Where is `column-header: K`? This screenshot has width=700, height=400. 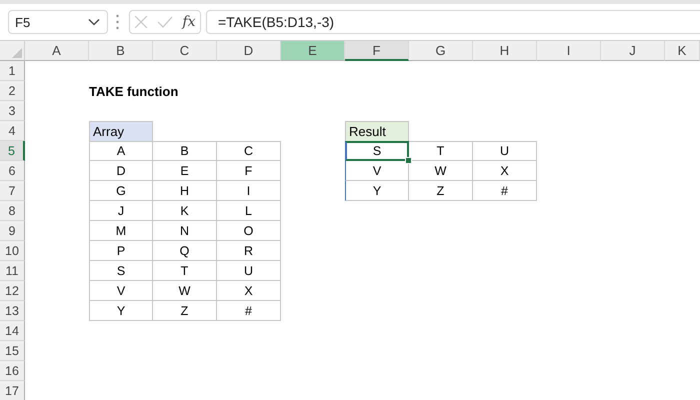 column-header: K is located at coordinates (682, 51).